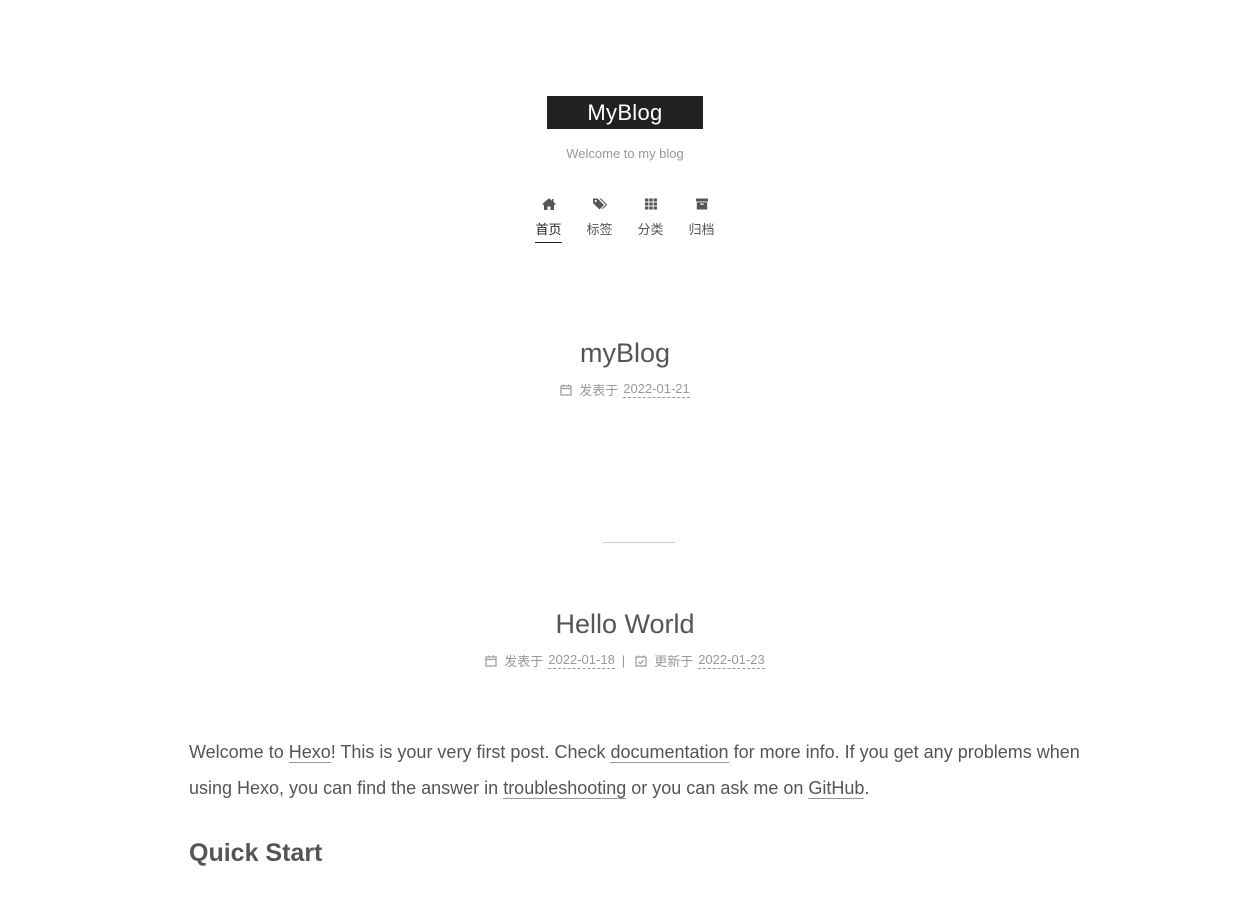  What do you see at coordinates (625, 624) in the screenshot?
I see `post-title: Hello World` at bounding box center [625, 624].